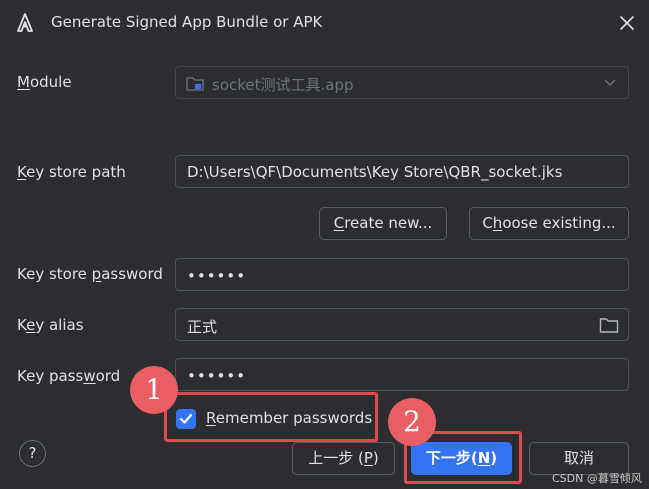 The image size is (649, 489). Describe the element at coordinates (402, 274) in the screenshot. I see `keystore-password-field: ••••••` at that location.